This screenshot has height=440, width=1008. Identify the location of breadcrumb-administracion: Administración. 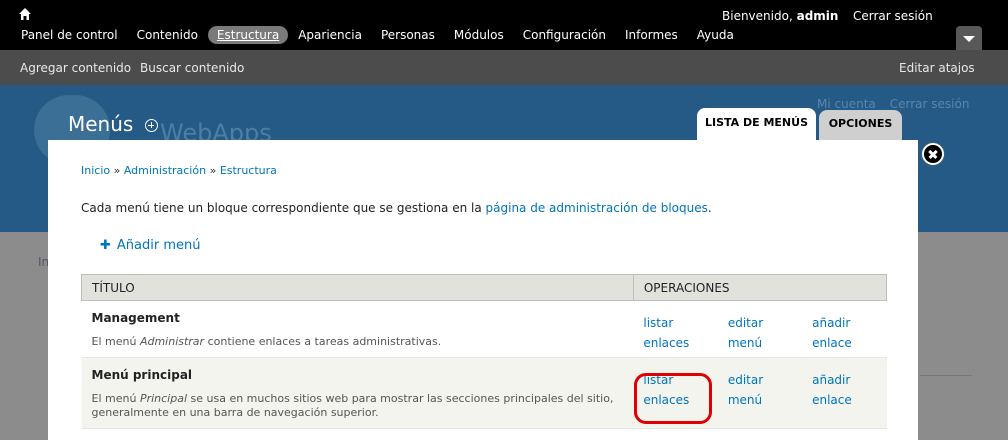
(165, 170).